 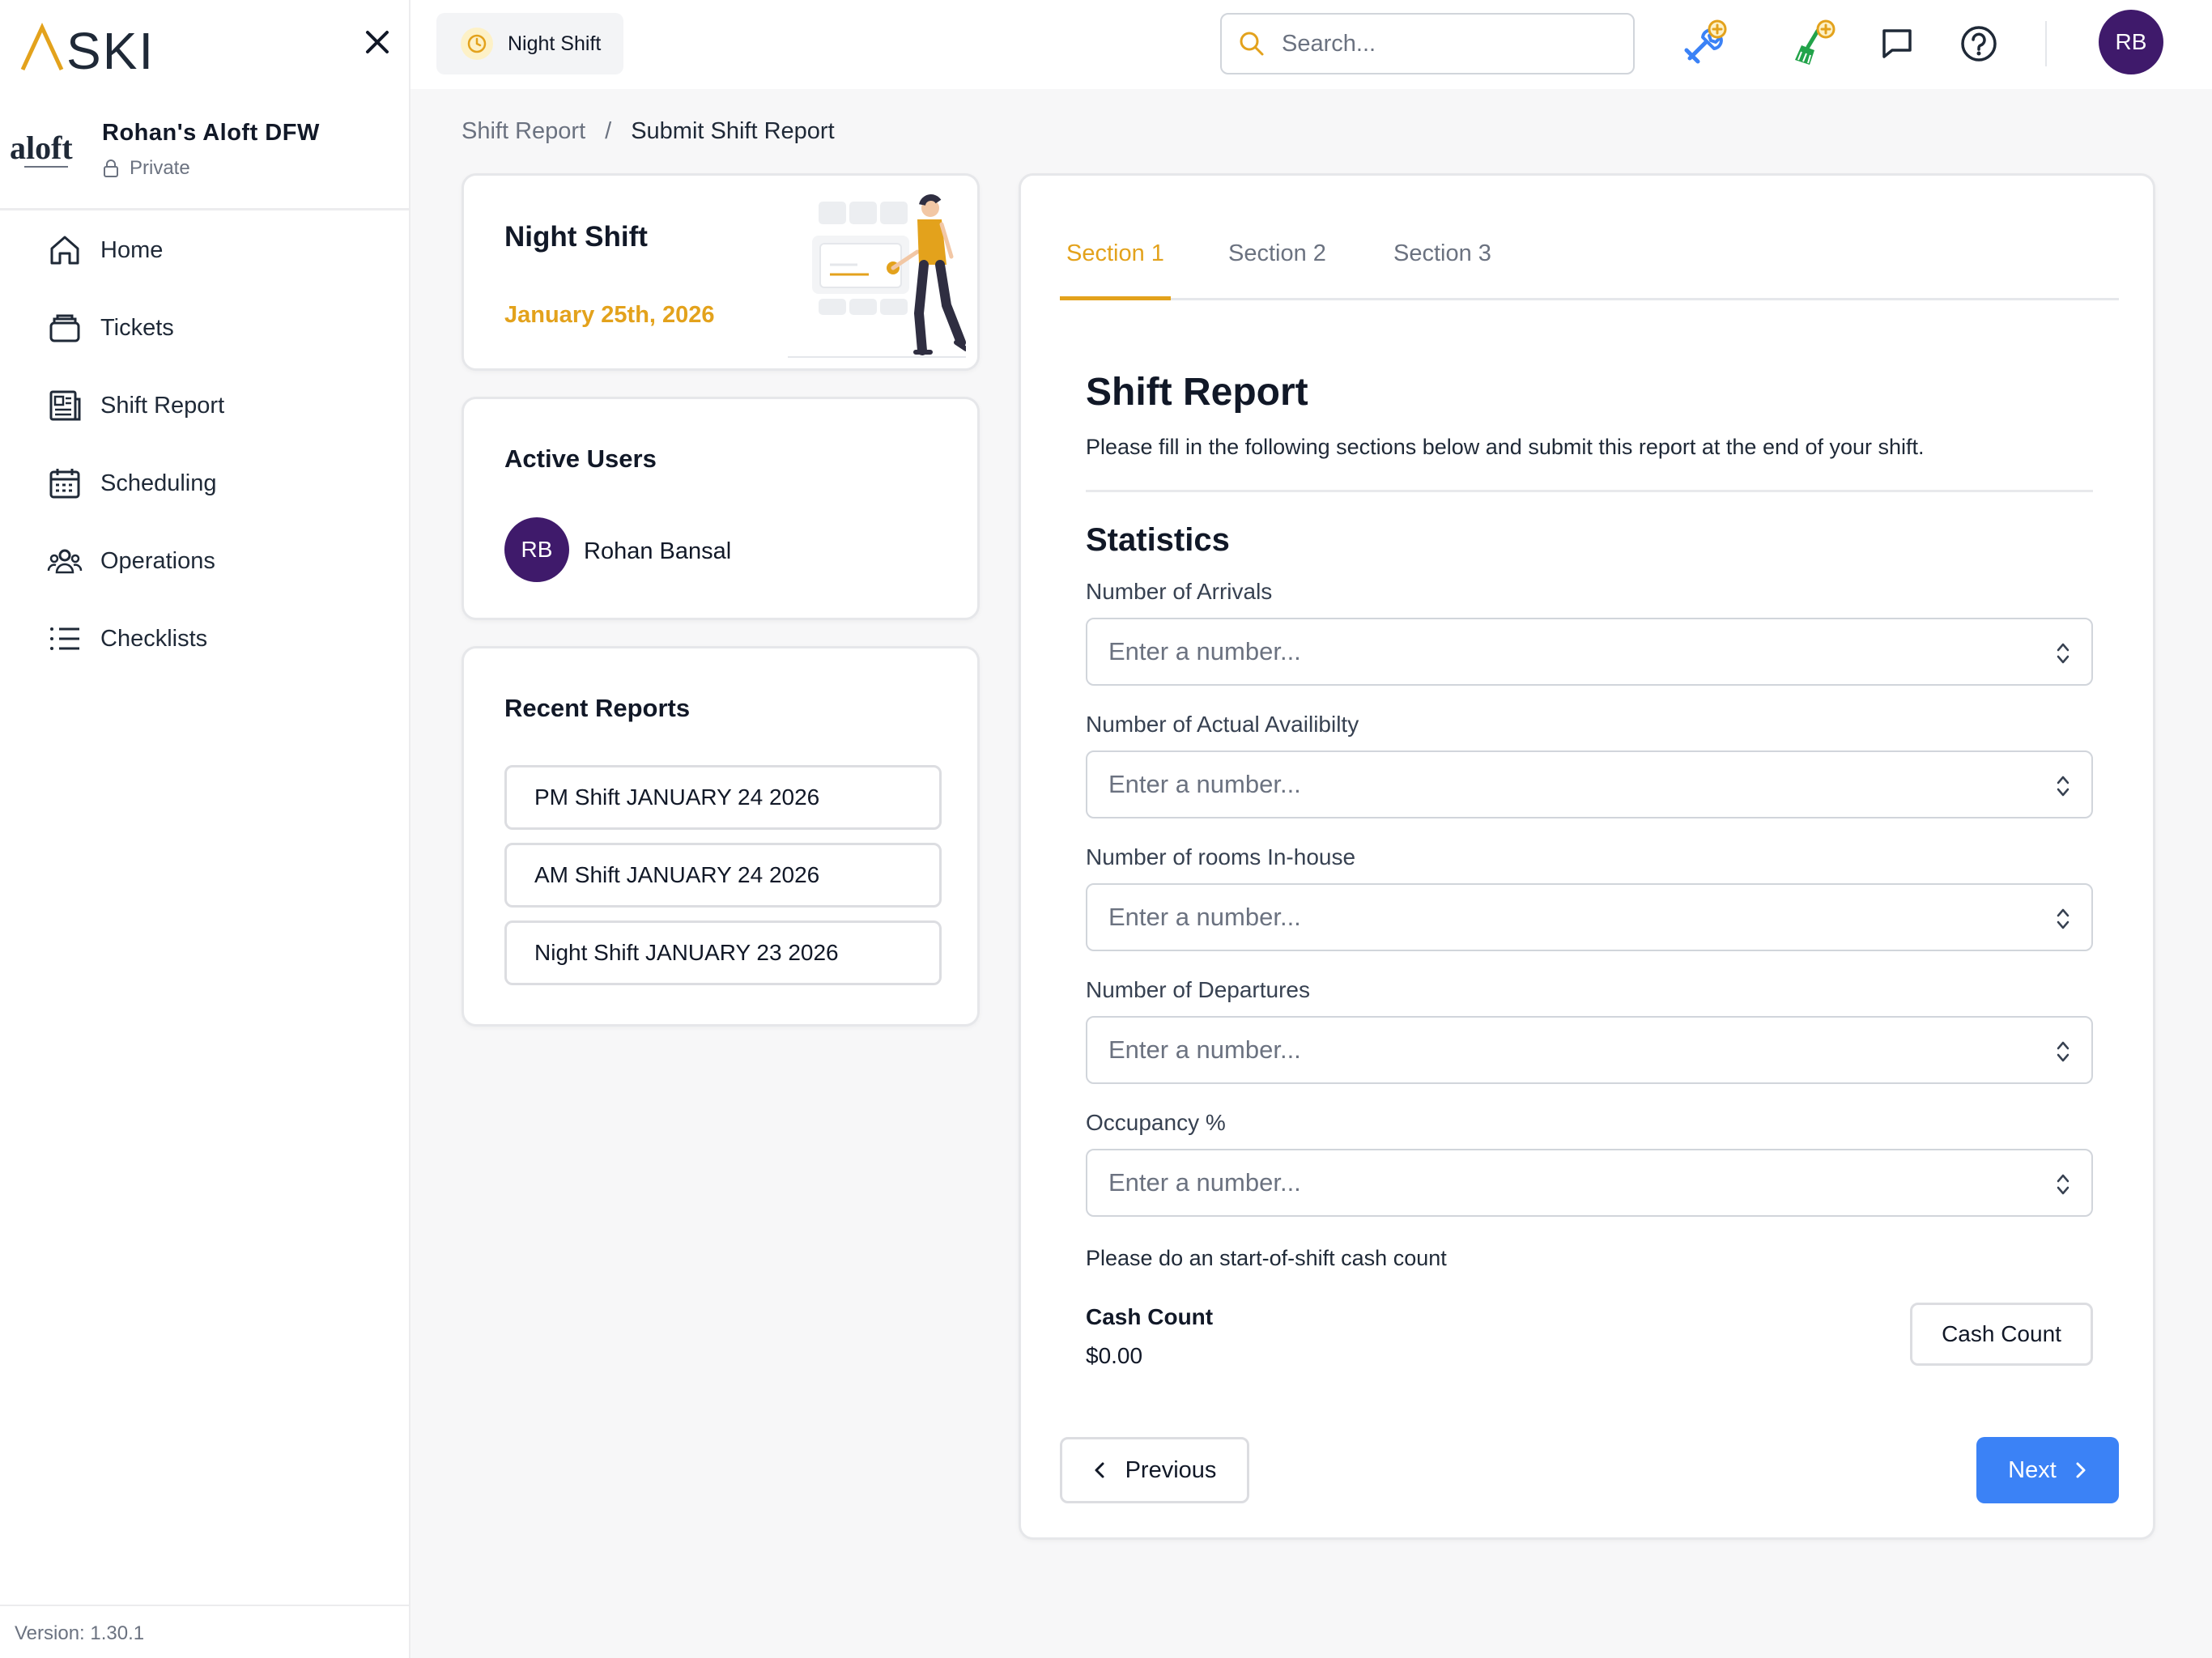 I want to click on shift-illustration, so click(x=874, y=276).